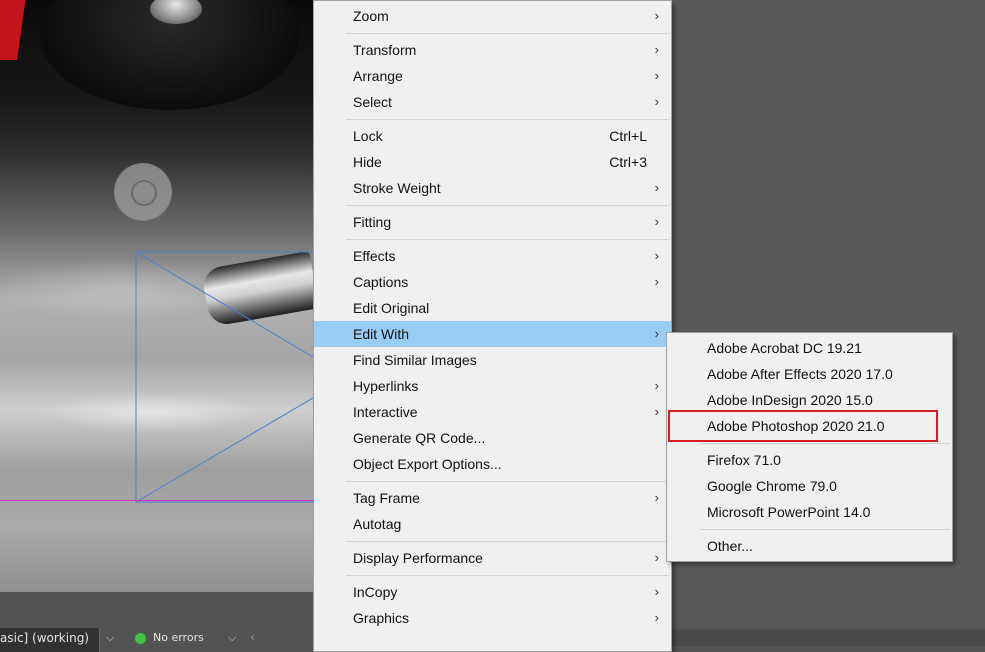 The image size is (985, 652). What do you see at coordinates (809, 460) in the screenshot?
I see `submenu-item-firefox-71-0: Firefox 71.0` at bounding box center [809, 460].